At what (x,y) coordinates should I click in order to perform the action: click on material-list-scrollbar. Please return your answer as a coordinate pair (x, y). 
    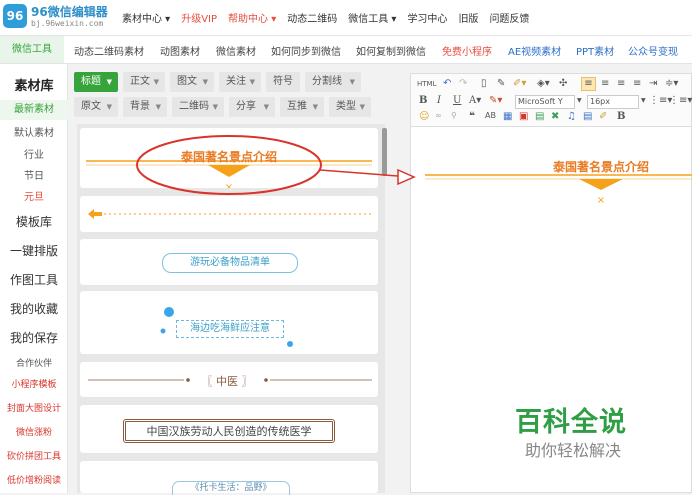
    Looking at the image, I should click on (384, 152).